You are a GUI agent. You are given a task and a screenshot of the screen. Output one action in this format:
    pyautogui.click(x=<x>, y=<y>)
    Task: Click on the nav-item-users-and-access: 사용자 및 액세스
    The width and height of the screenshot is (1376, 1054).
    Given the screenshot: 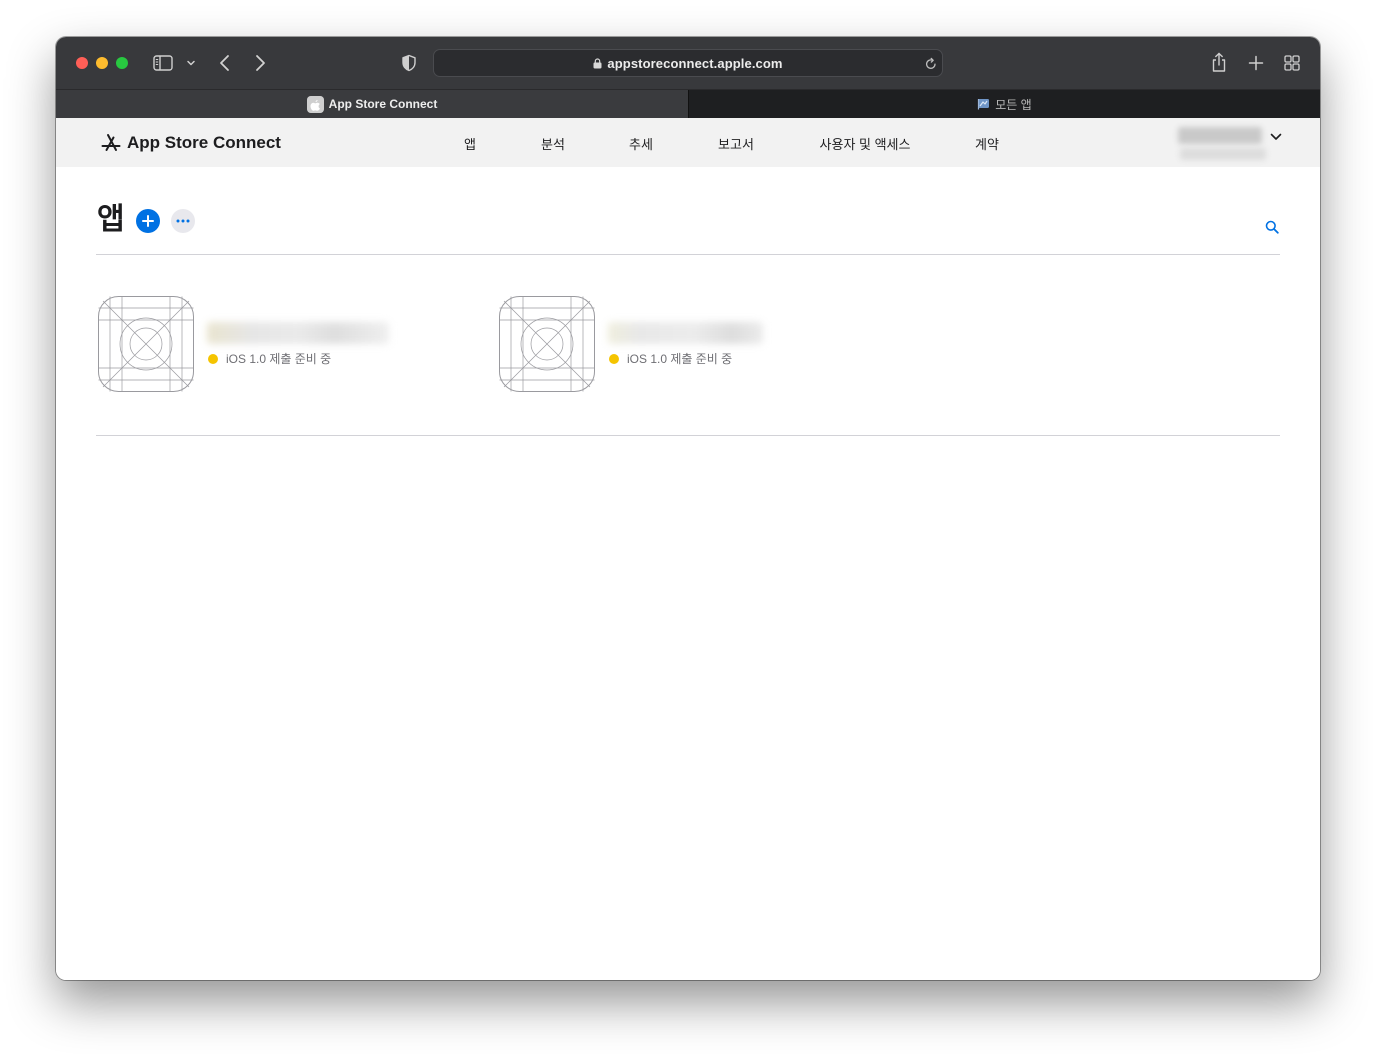 What is the action you would take?
    pyautogui.click(x=865, y=145)
    